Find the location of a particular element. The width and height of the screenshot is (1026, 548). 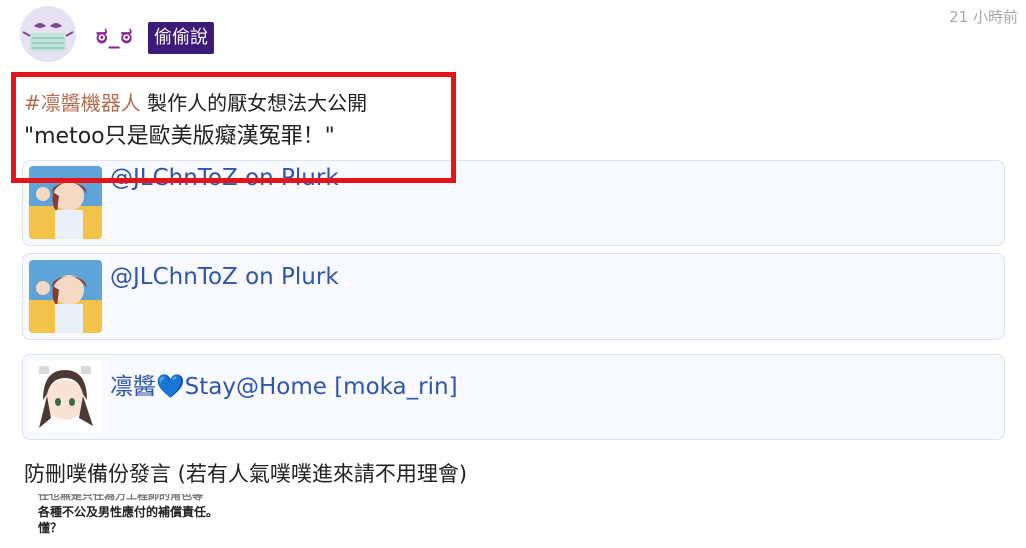

post-timestamp: 21 小時前 is located at coordinates (983, 16).